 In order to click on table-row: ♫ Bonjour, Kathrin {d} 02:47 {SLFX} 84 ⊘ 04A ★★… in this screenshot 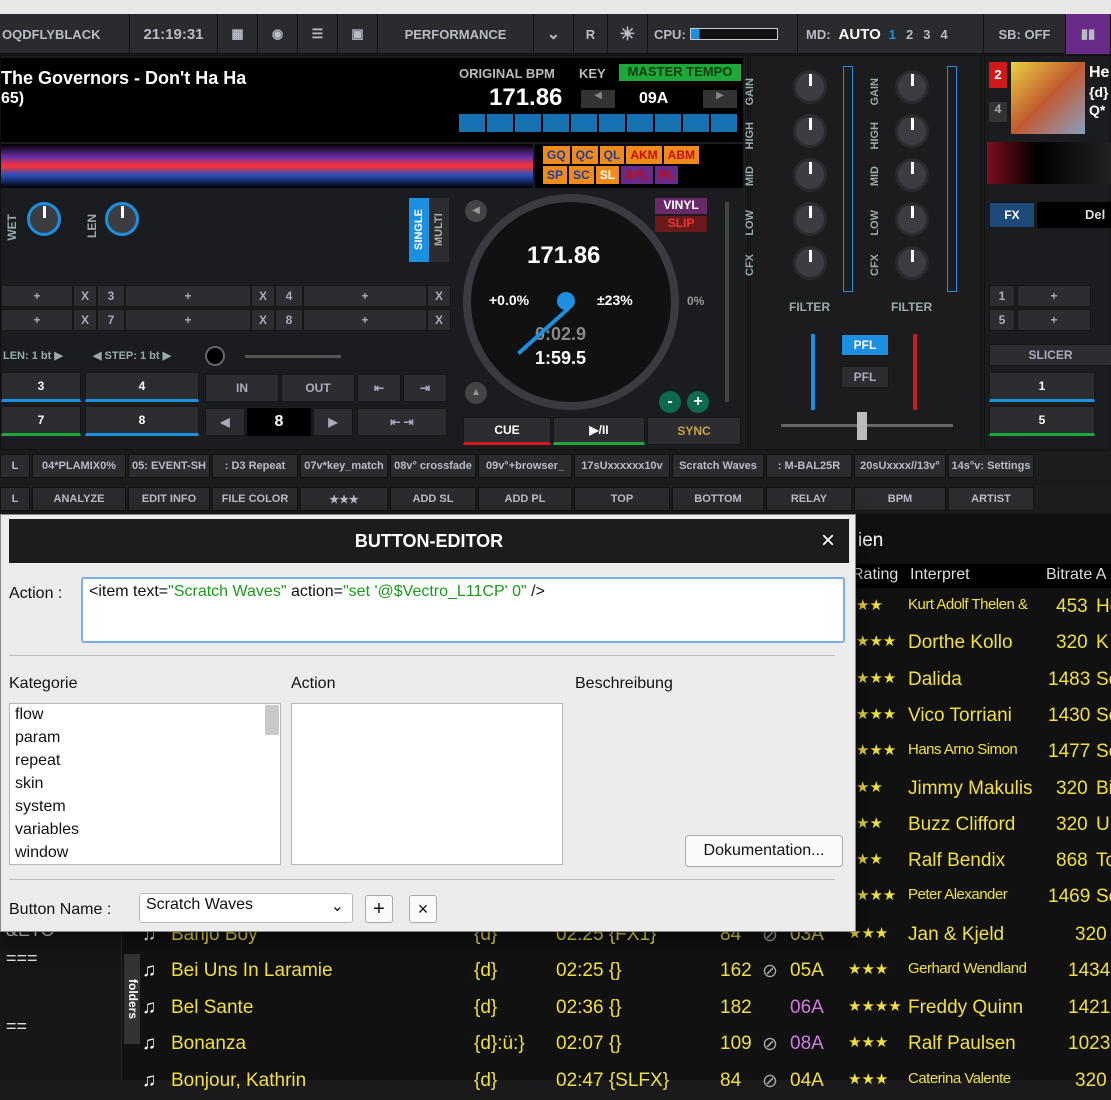, I will do `click(617, 1082)`.